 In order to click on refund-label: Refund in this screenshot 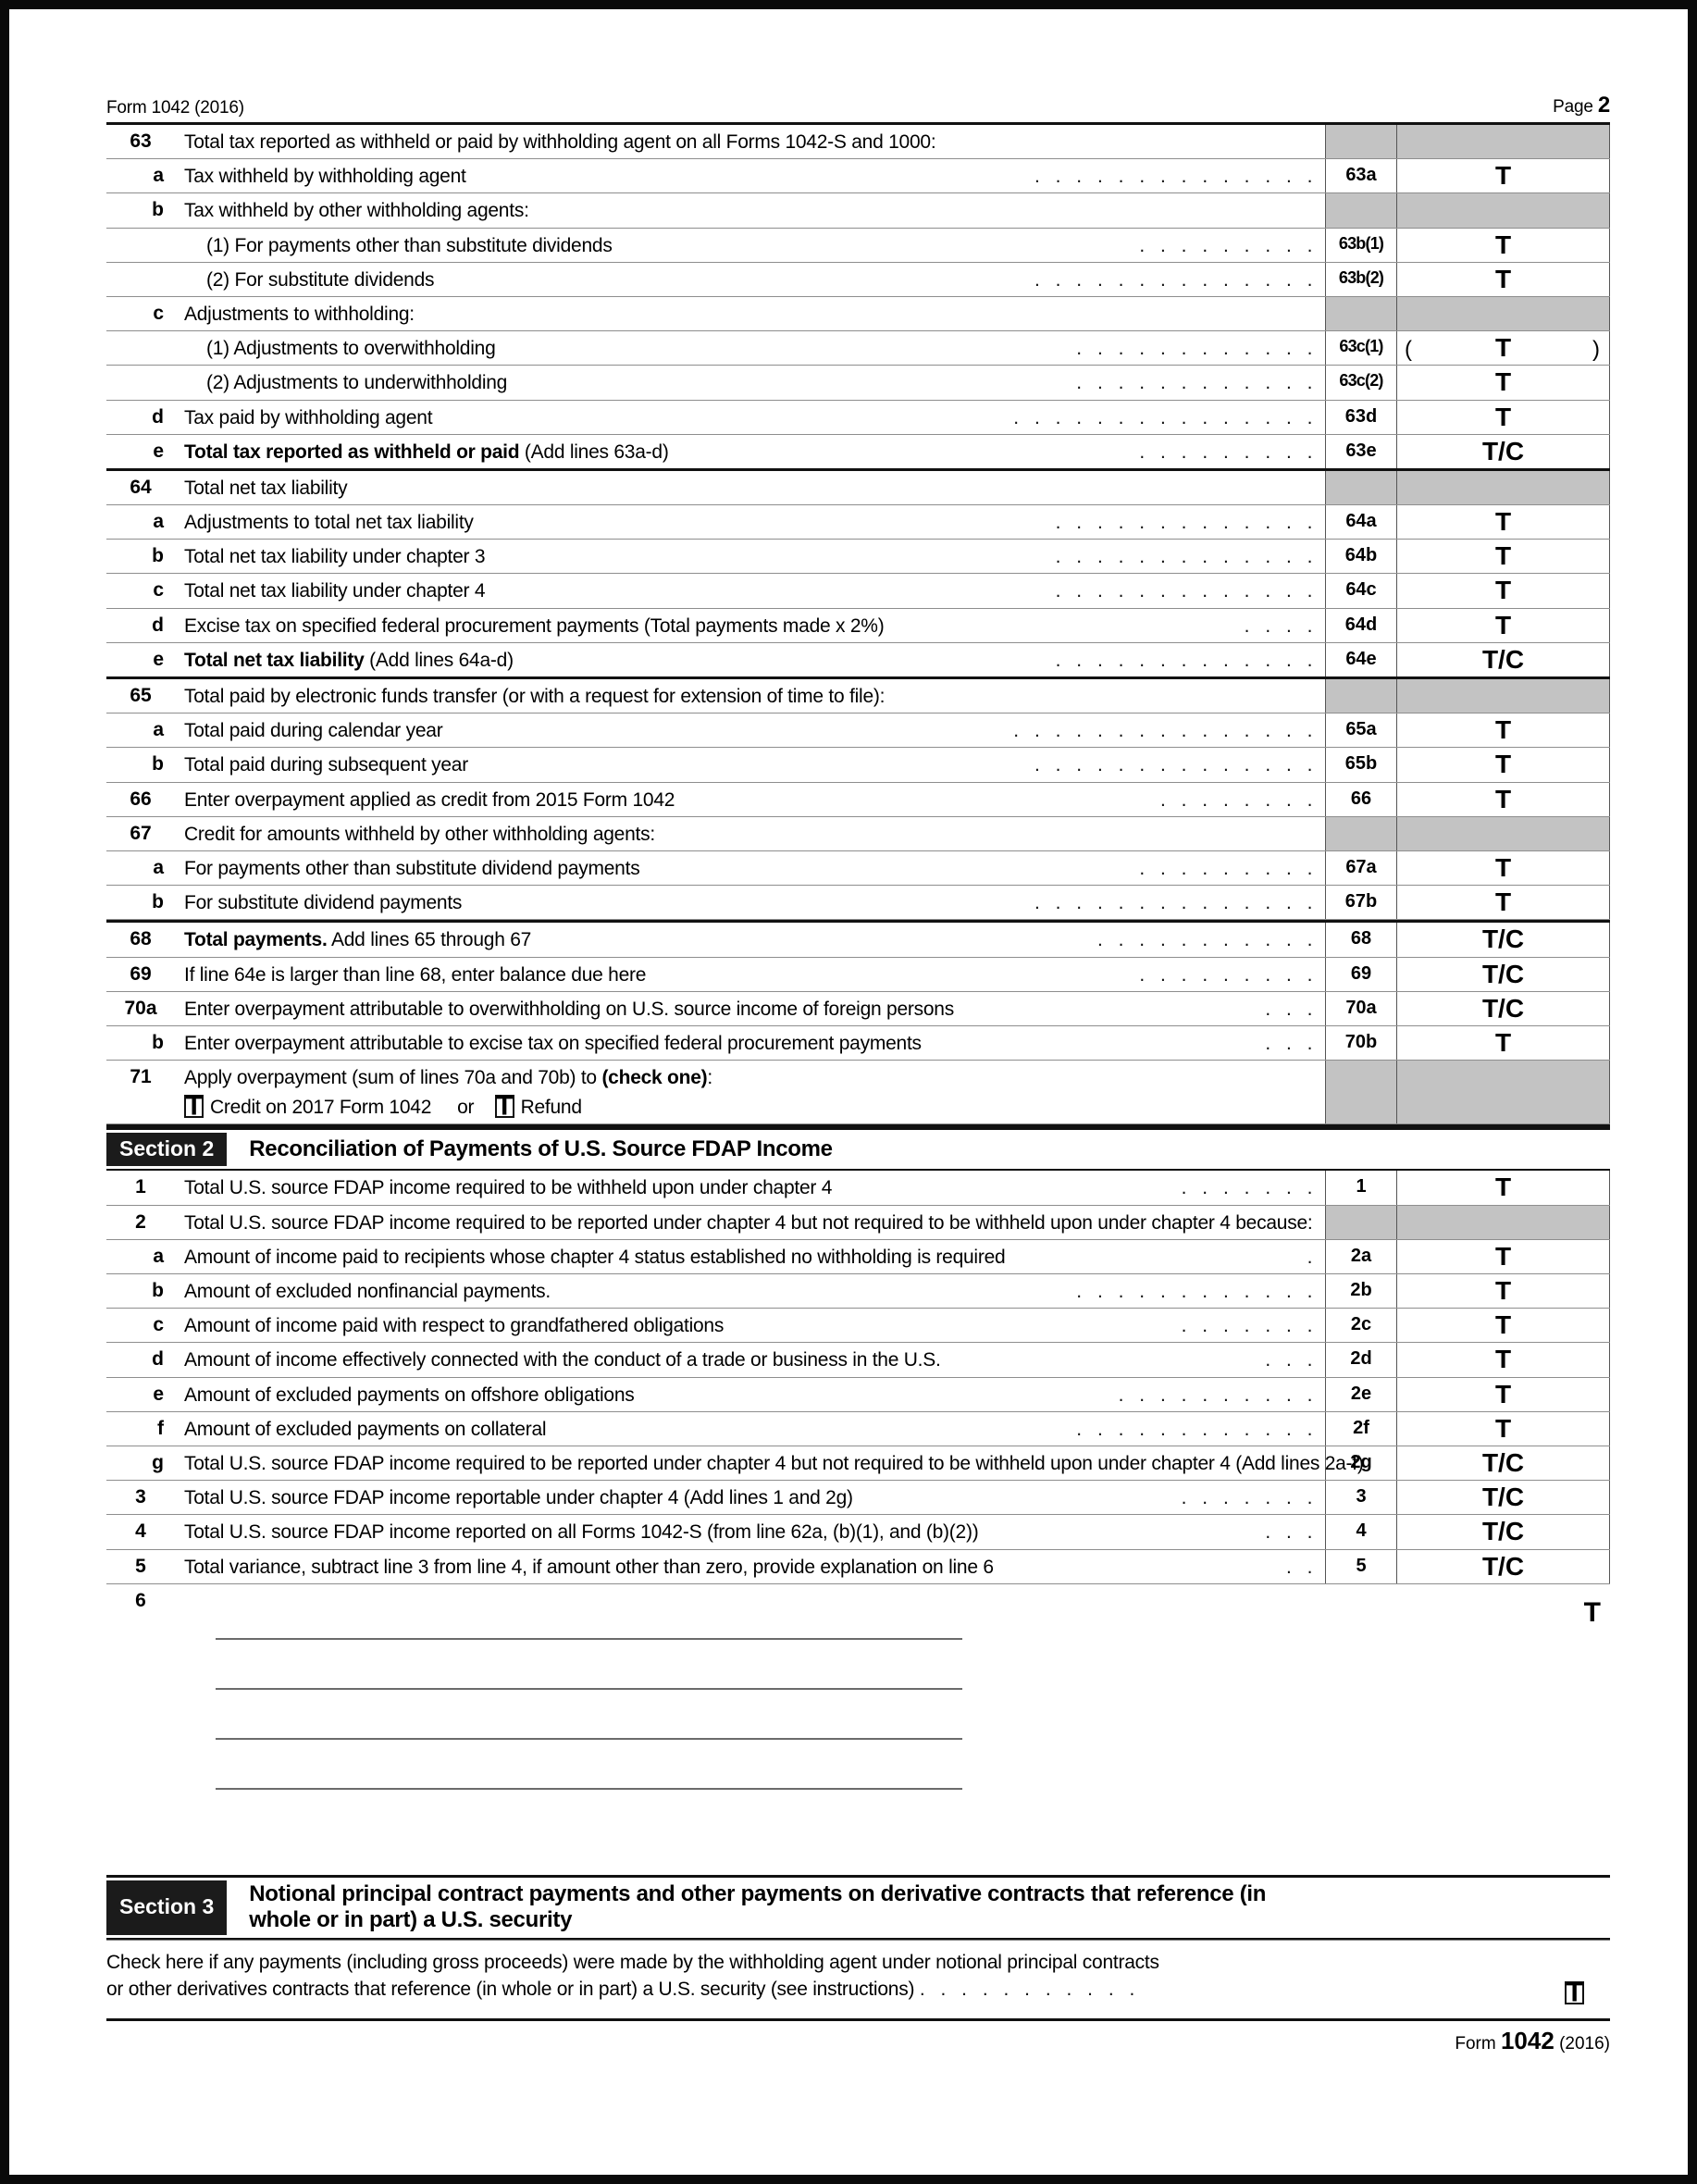, I will do `click(551, 1108)`.